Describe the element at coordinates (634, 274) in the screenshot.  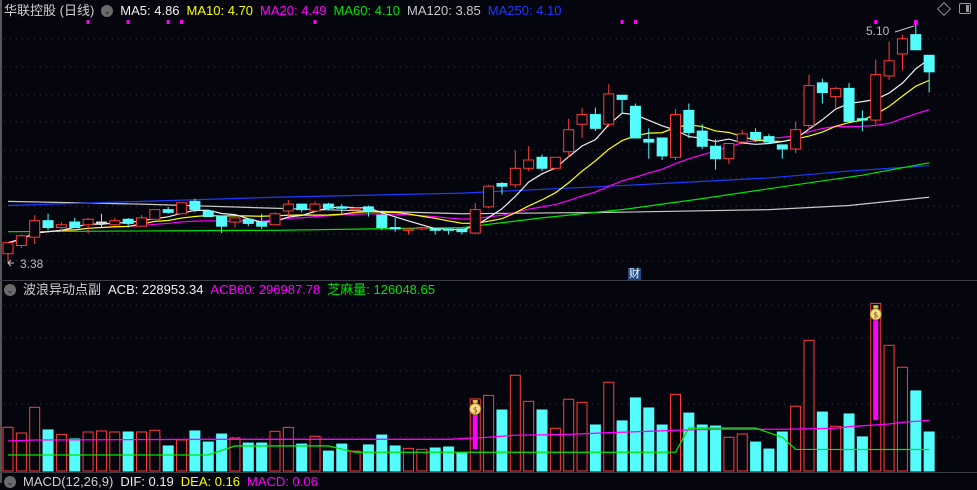
I see `financial-event-badge: 财` at that location.